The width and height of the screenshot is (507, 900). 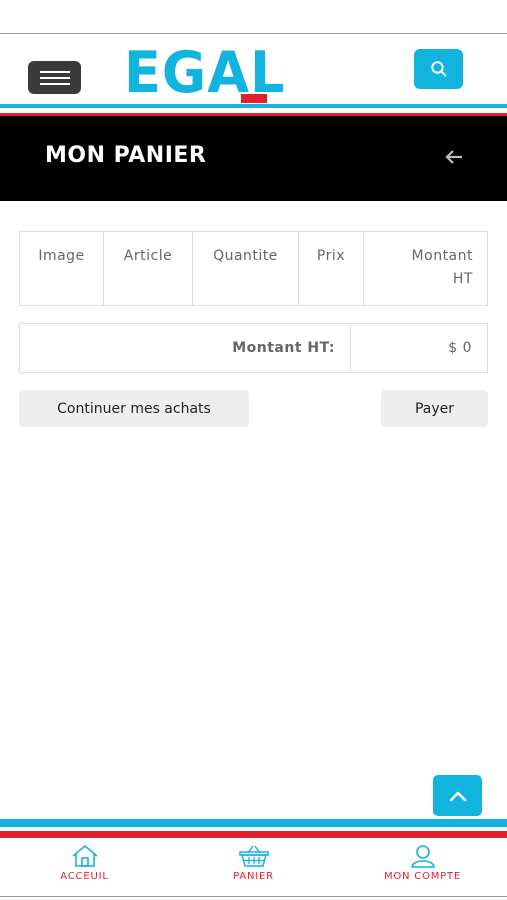 What do you see at coordinates (419, 348) in the screenshot?
I see `total-value: $ 0` at bounding box center [419, 348].